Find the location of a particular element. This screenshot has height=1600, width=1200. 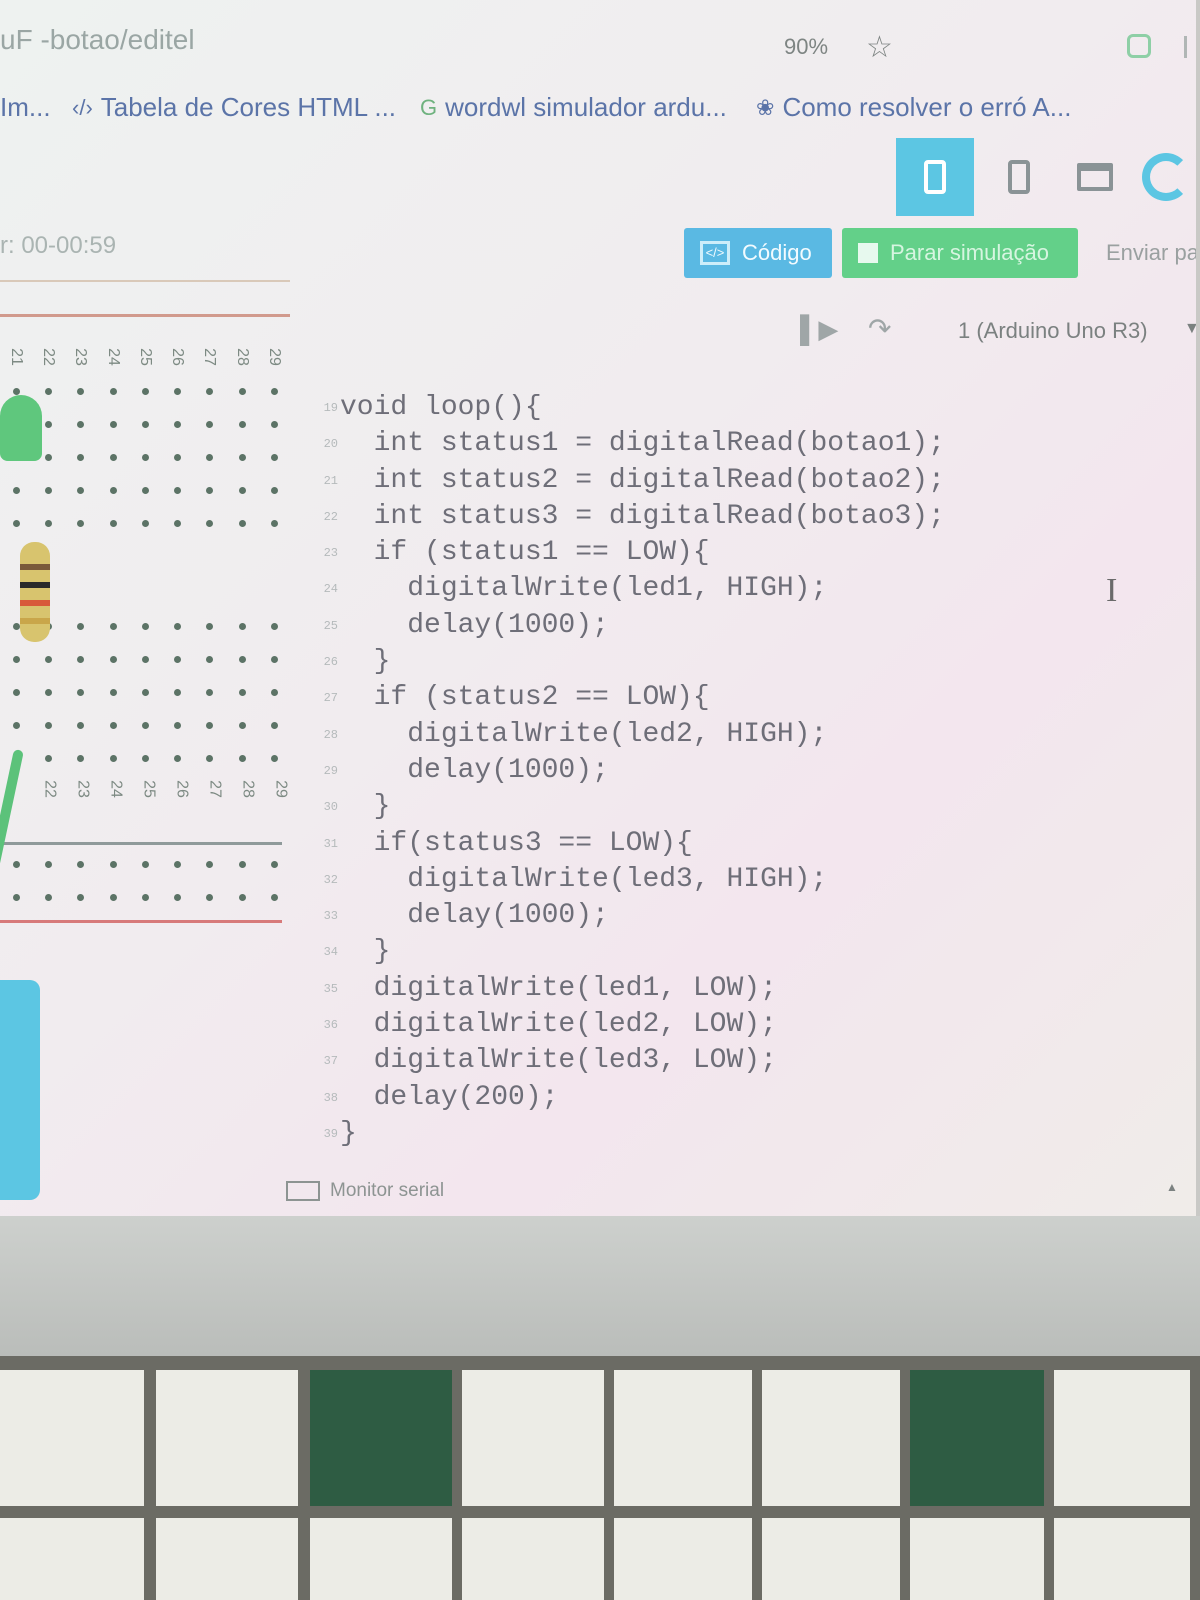

serial-monitor-toggle: Monitor serial is located at coordinates (365, 1191).